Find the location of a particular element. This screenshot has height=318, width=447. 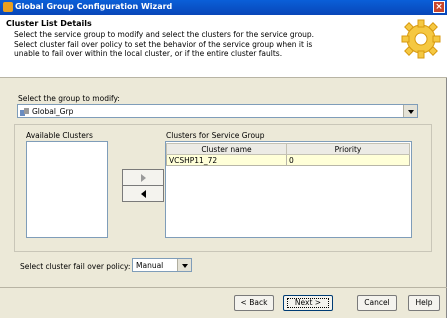

table-row: VCSHP11_72 0 is located at coordinates (288, 160).